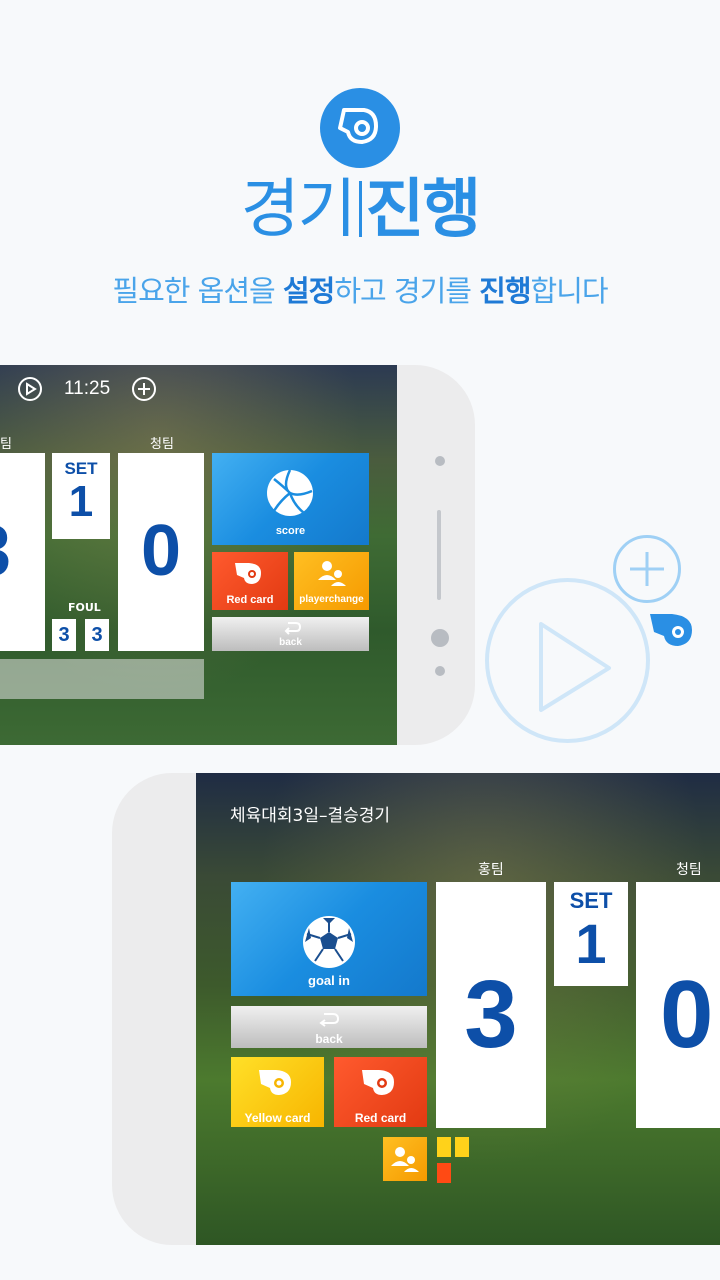 The image size is (720, 1280). I want to click on play-icon, so click(567, 660).